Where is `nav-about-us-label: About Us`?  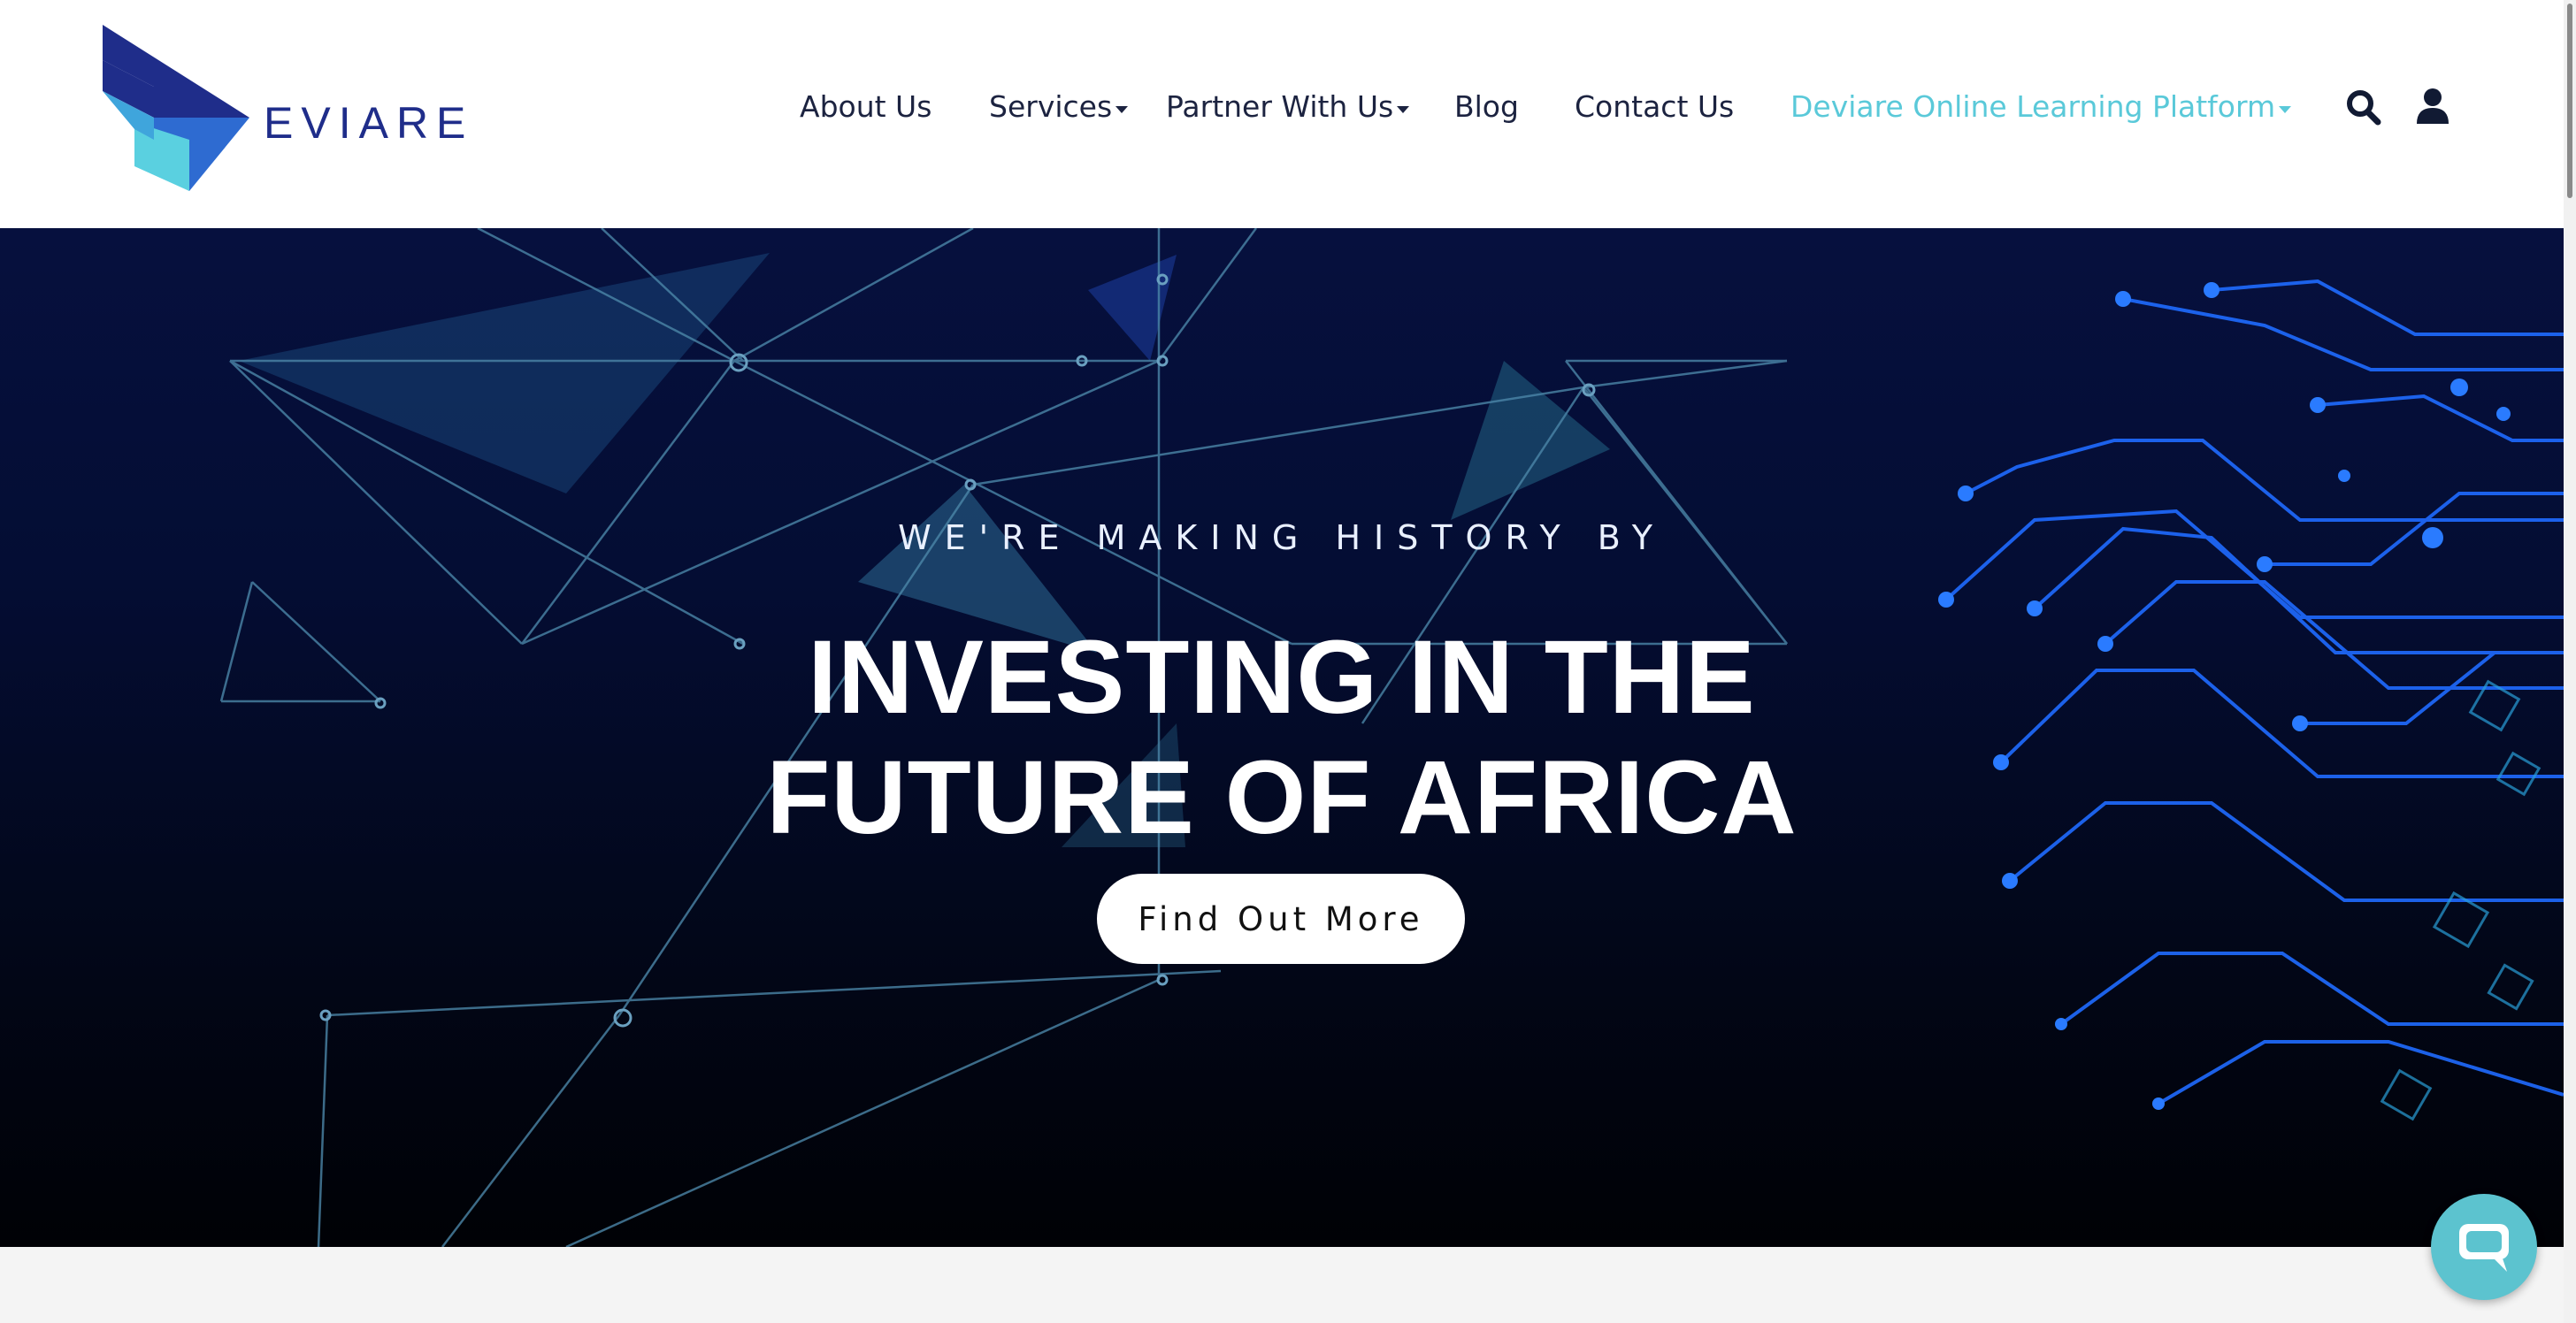 nav-about-us-label: About Us is located at coordinates (866, 107).